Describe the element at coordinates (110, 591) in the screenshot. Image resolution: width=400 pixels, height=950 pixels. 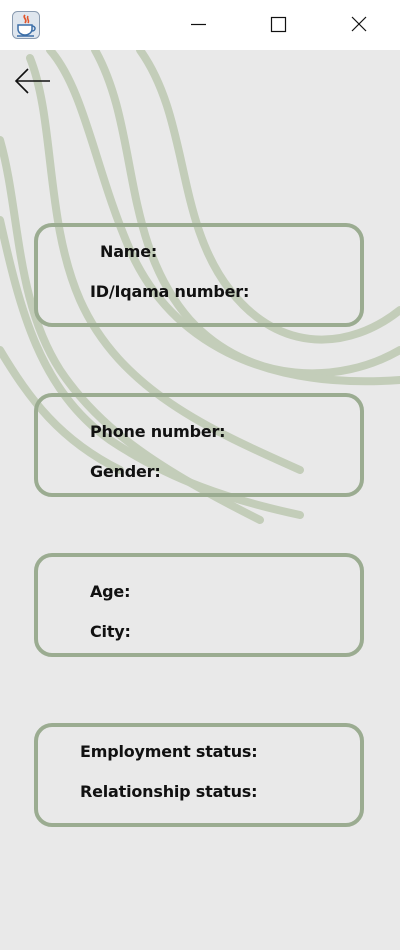
I see `age-label: Age:` at that location.